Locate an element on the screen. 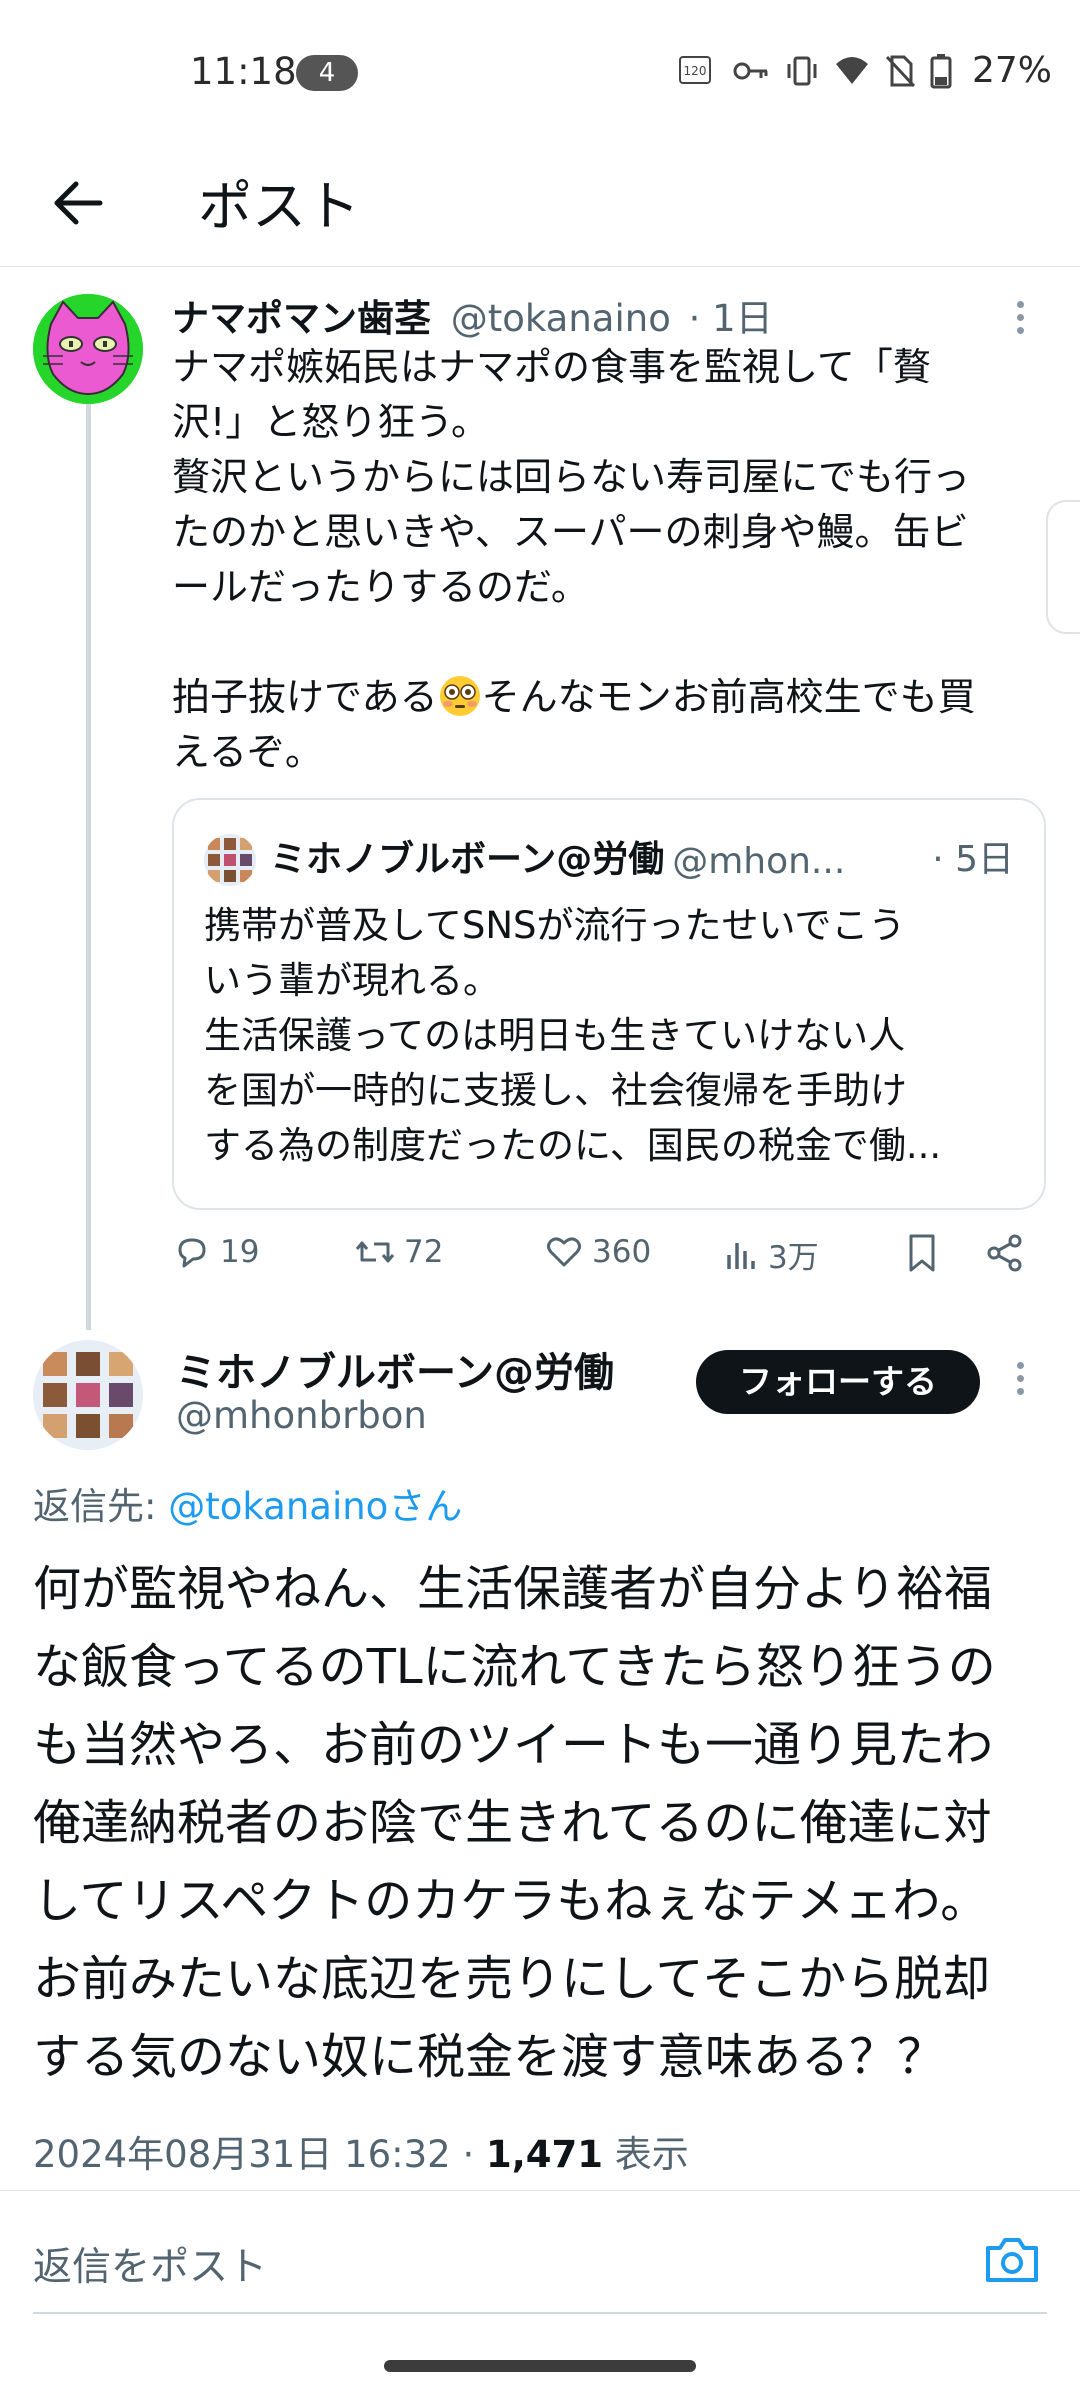 The width and height of the screenshot is (1080, 2400). back-arrow-icon is located at coordinates (78, 203).